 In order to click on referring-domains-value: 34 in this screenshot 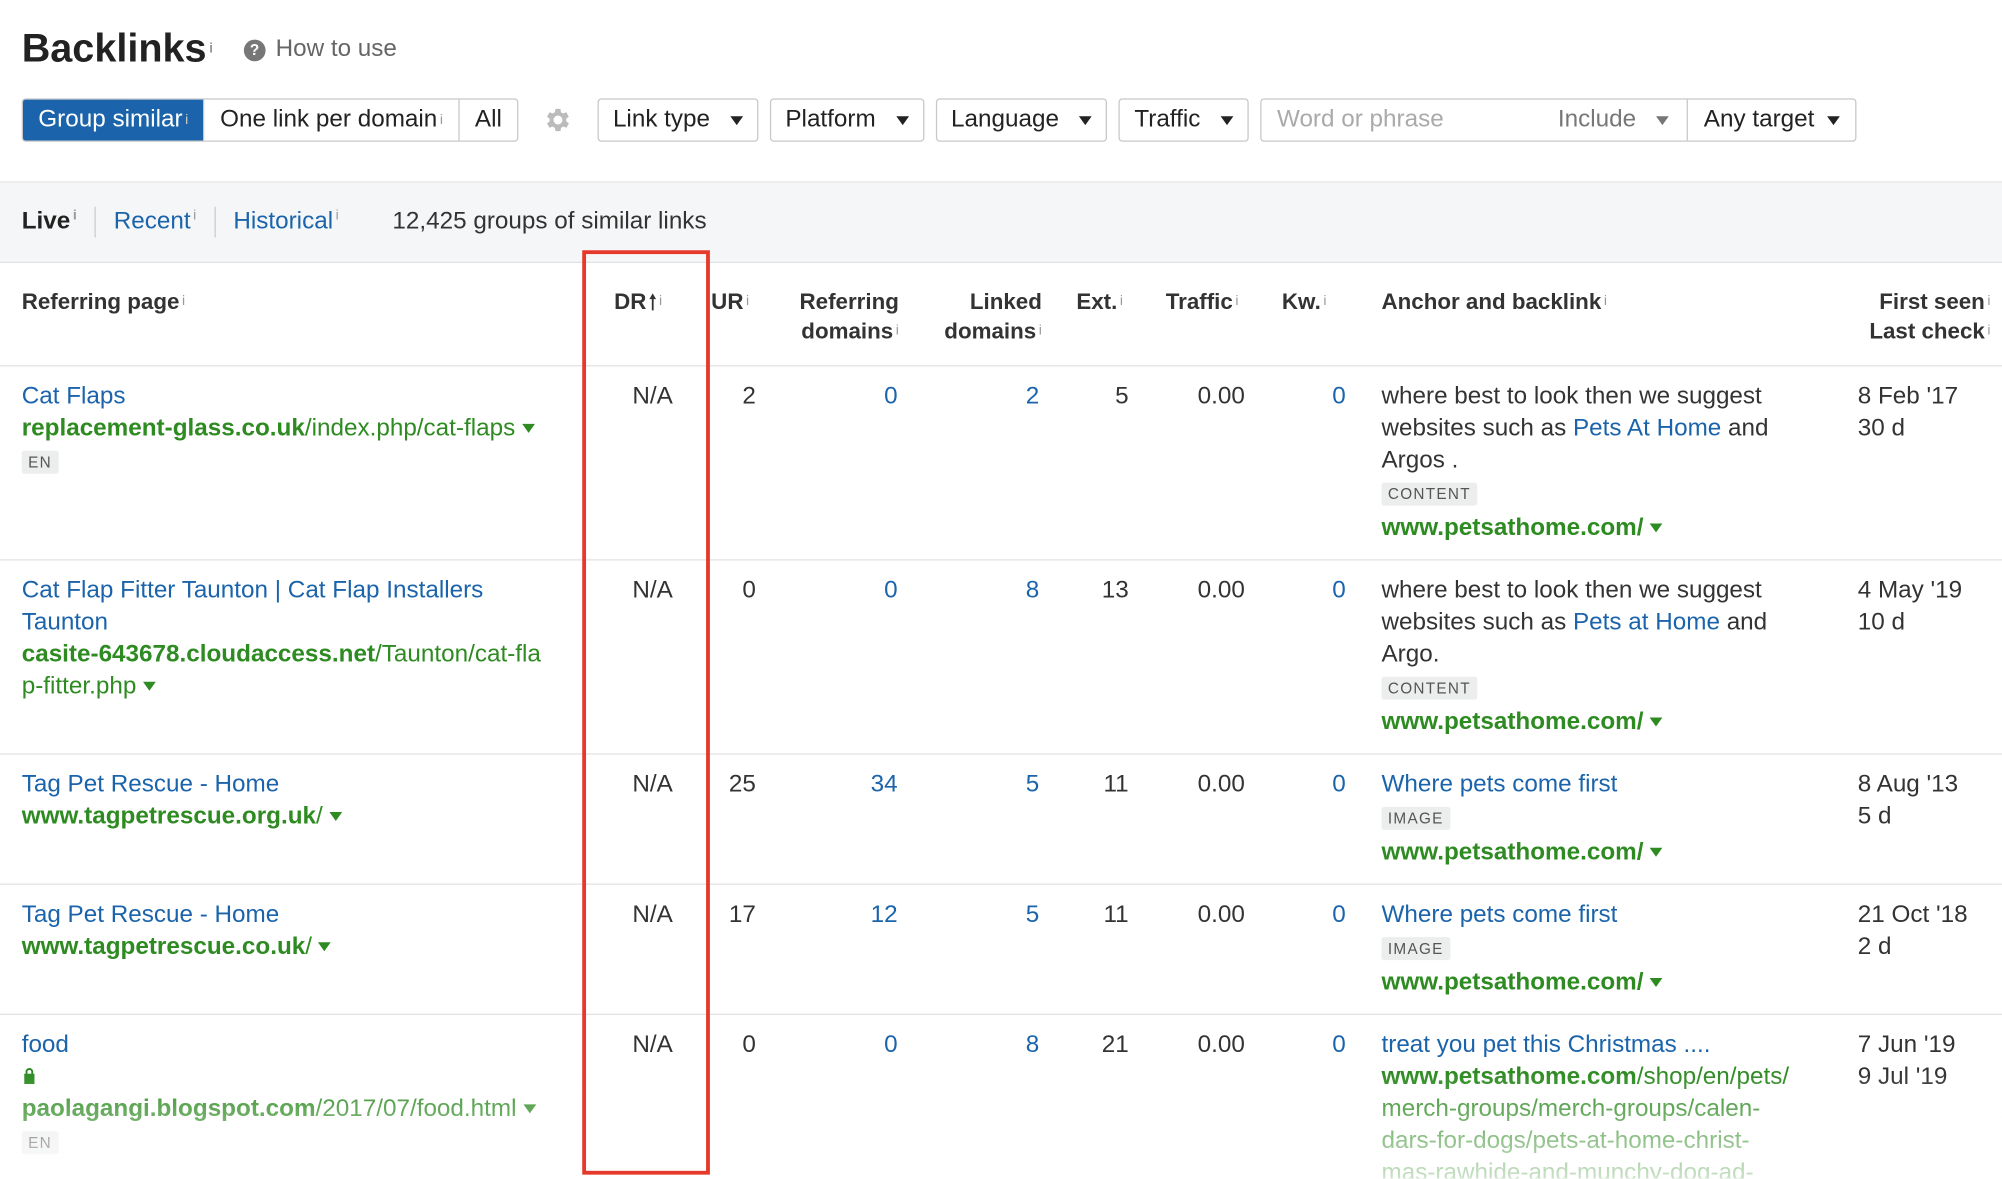, I will do `click(884, 785)`.